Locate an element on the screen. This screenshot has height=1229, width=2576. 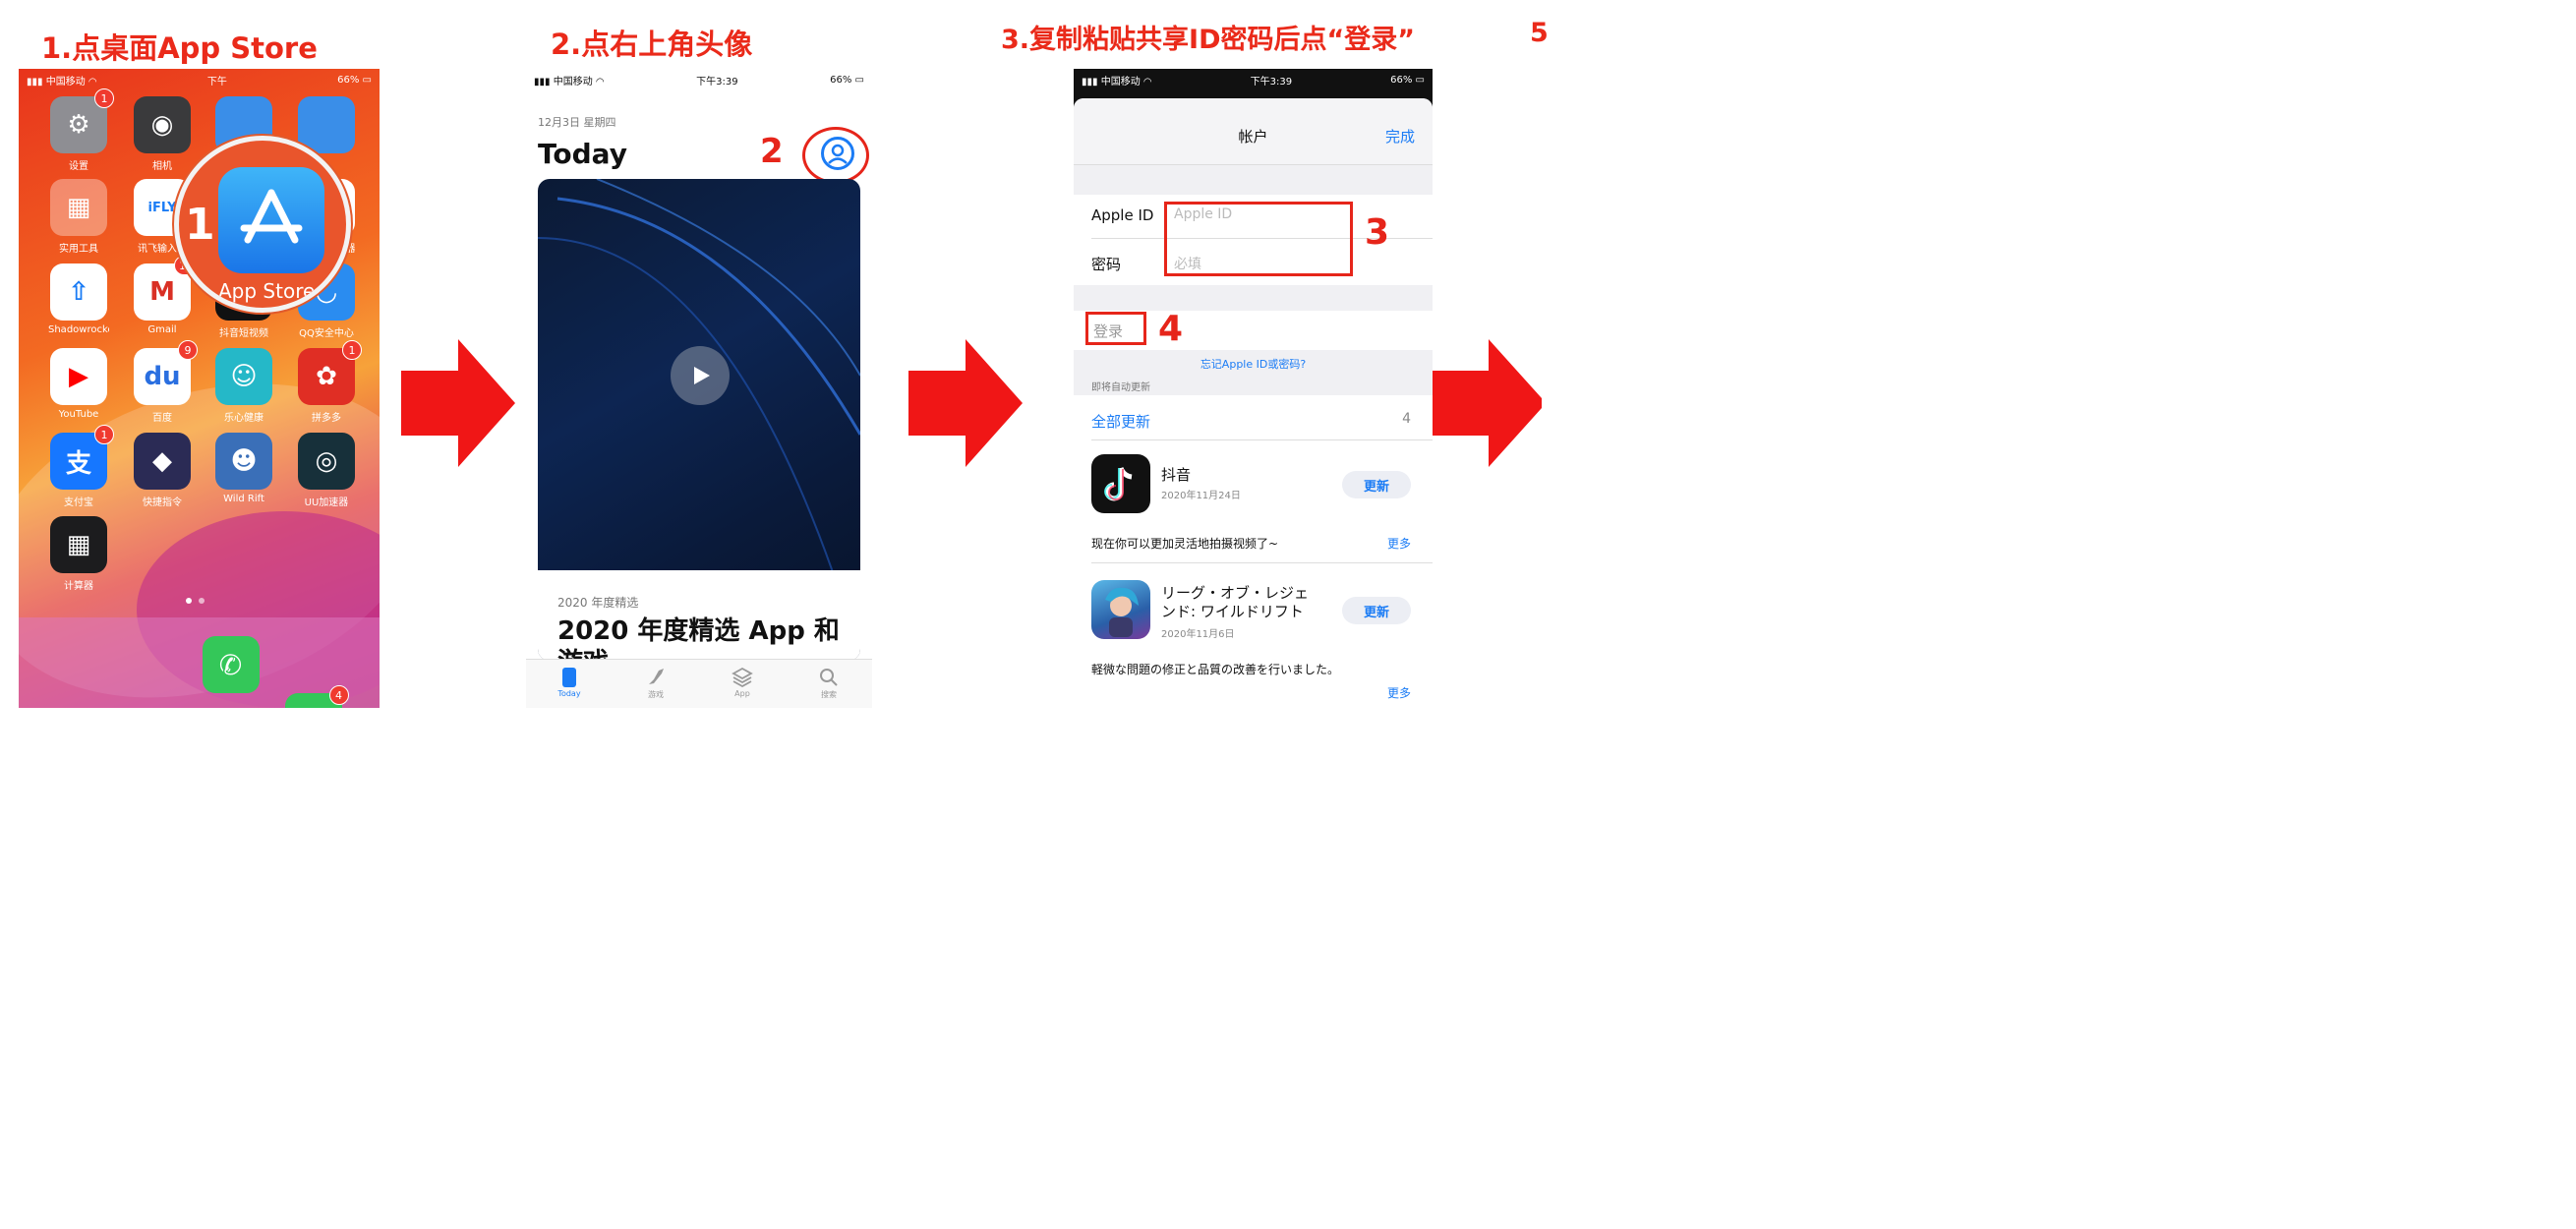
layers-icon is located at coordinates (742, 677).